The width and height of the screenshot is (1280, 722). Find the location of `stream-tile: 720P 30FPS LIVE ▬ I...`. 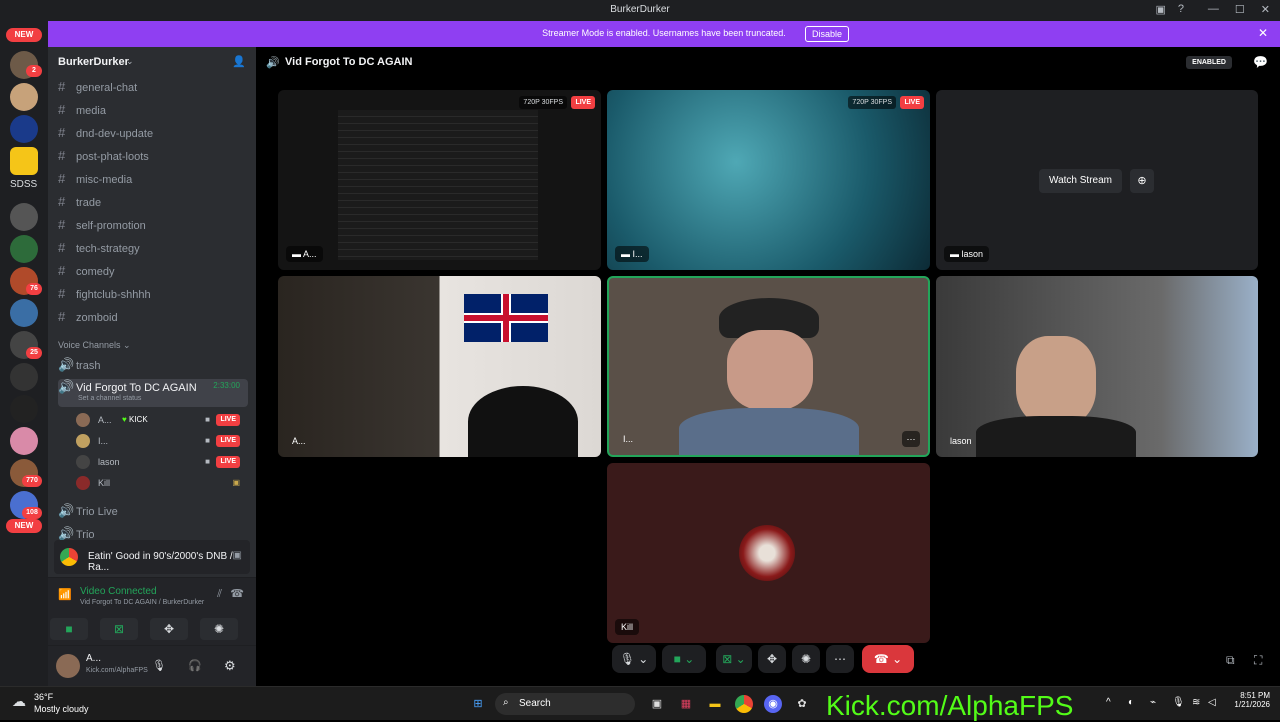

stream-tile: 720P 30FPS LIVE ▬ I... is located at coordinates (768, 180).